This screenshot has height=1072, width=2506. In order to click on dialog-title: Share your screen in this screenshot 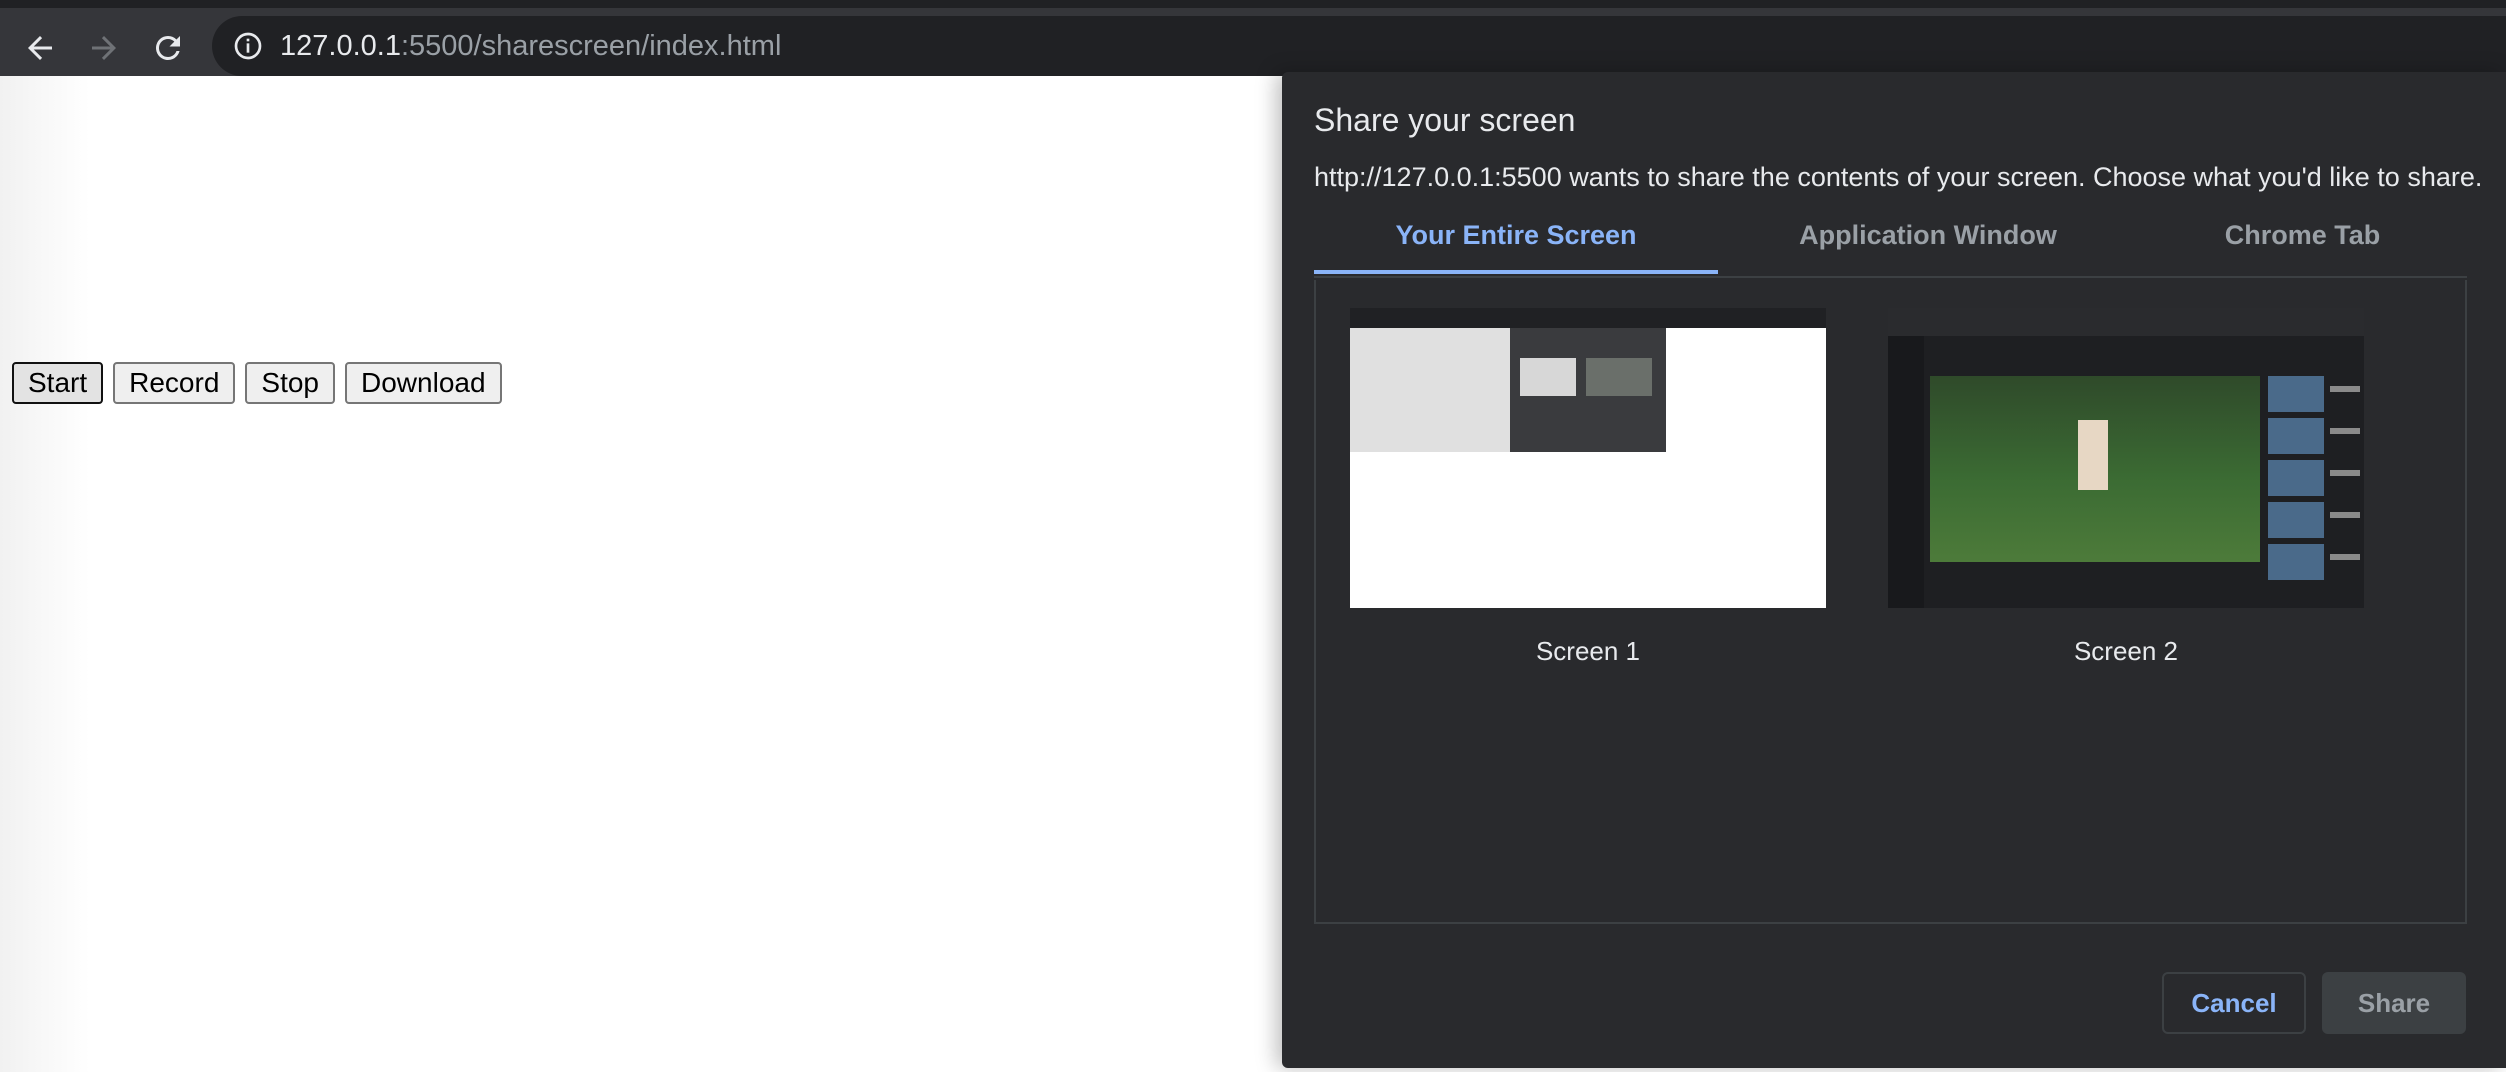, I will do `click(1445, 120)`.